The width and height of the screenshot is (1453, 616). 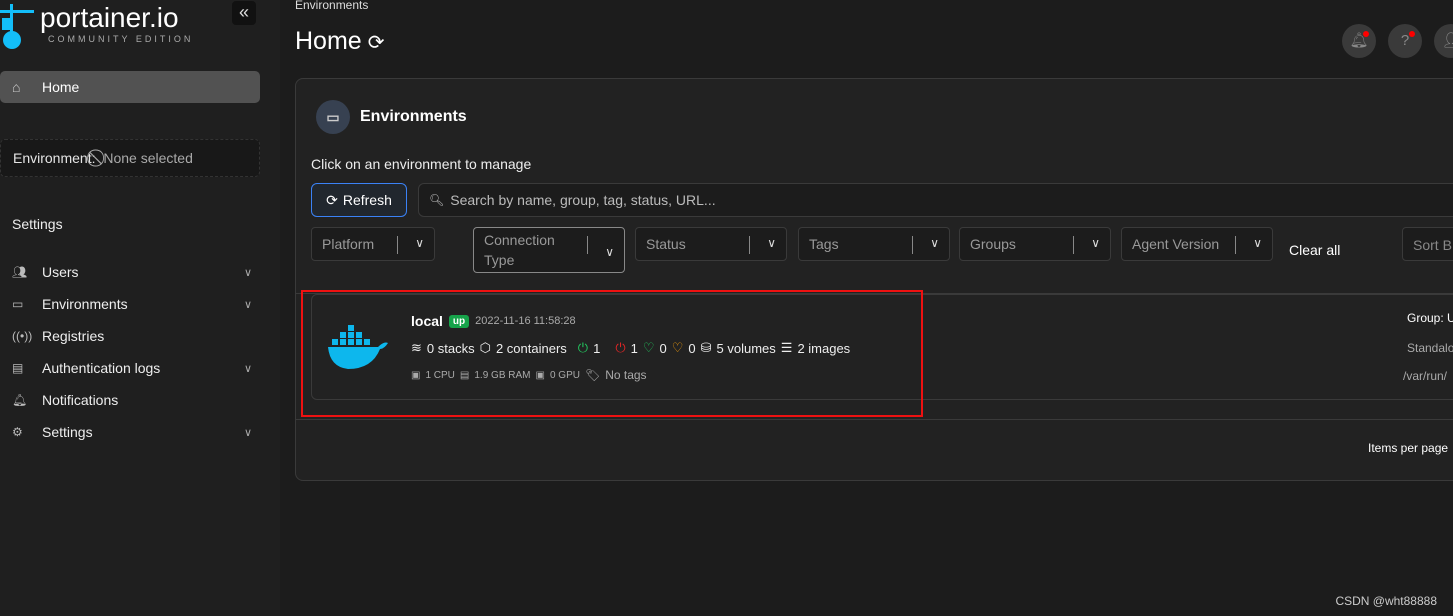 I want to click on crane-logo-icon, so click(x=17, y=26).